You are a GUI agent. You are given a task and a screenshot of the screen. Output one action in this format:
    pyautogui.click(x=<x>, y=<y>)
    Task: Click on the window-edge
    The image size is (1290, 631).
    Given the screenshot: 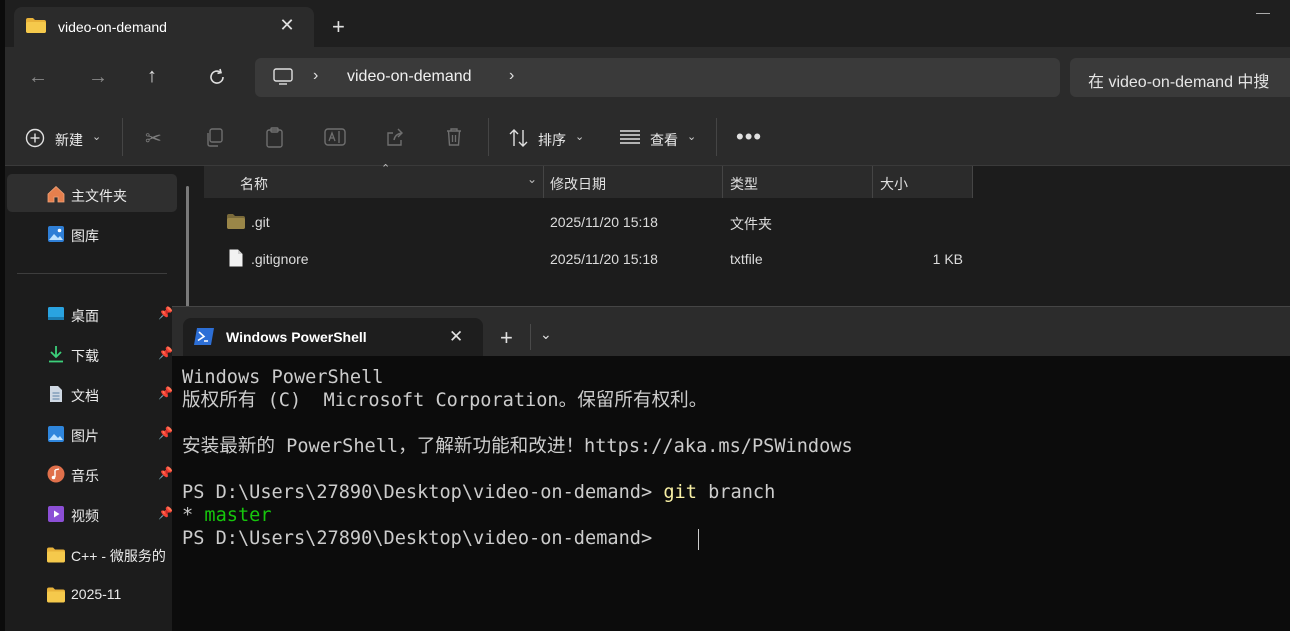 What is the action you would take?
    pyautogui.click(x=2, y=315)
    